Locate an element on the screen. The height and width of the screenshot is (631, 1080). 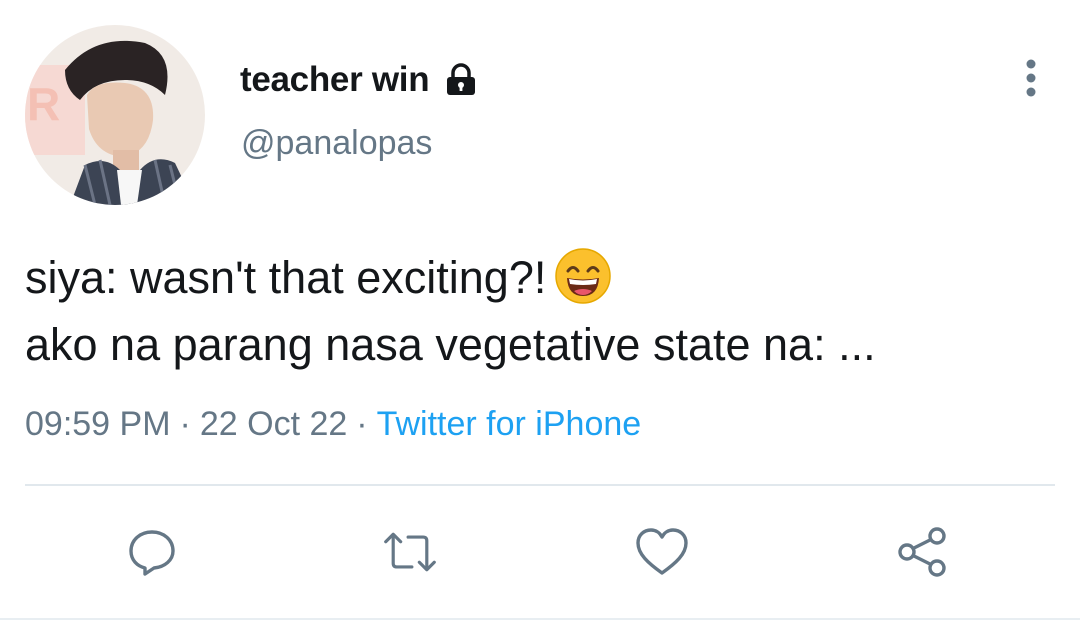
tweet-meta: 09:59 PM · 22 Oct 22 · Twitter for iPhone is located at coordinates (333, 424).